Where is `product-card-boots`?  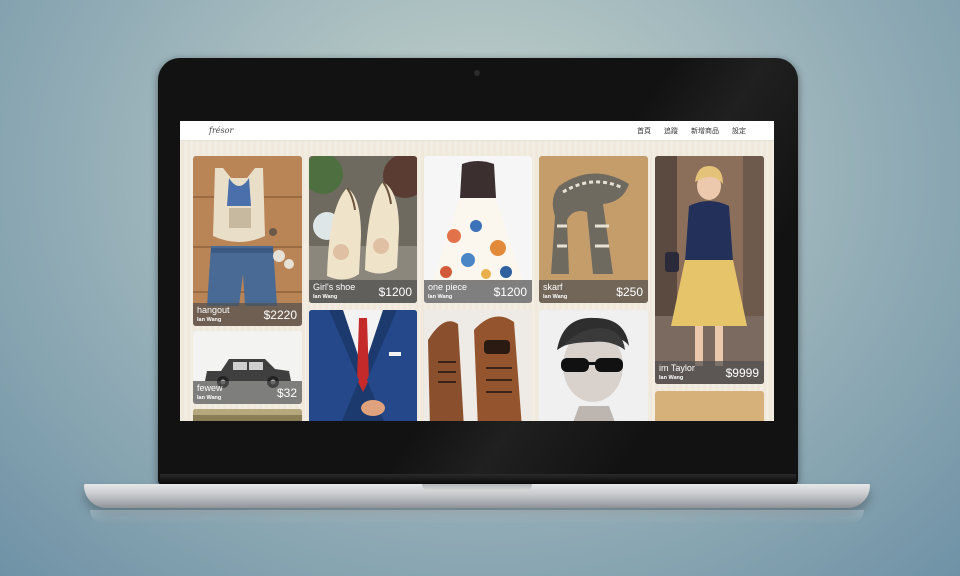 product-card-boots is located at coordinates (478, 365).